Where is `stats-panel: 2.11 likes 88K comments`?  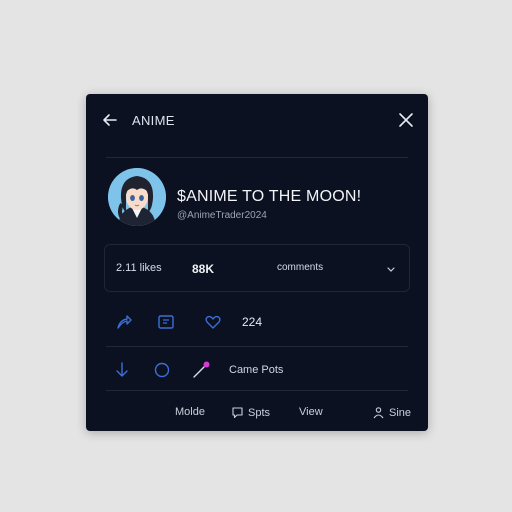 stats-panel: 2.11 likes 88K comments is located at coordinates (257, 268).